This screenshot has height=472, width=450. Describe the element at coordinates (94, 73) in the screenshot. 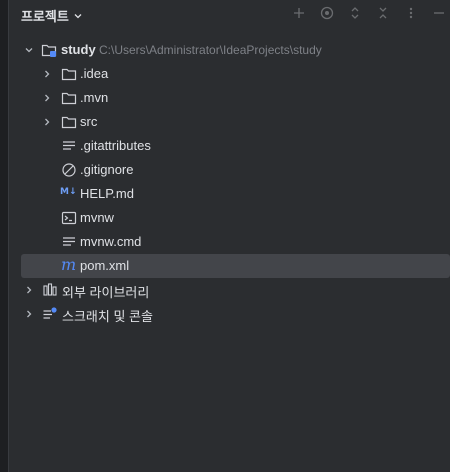

I see `folder-label: .idea` at that location.